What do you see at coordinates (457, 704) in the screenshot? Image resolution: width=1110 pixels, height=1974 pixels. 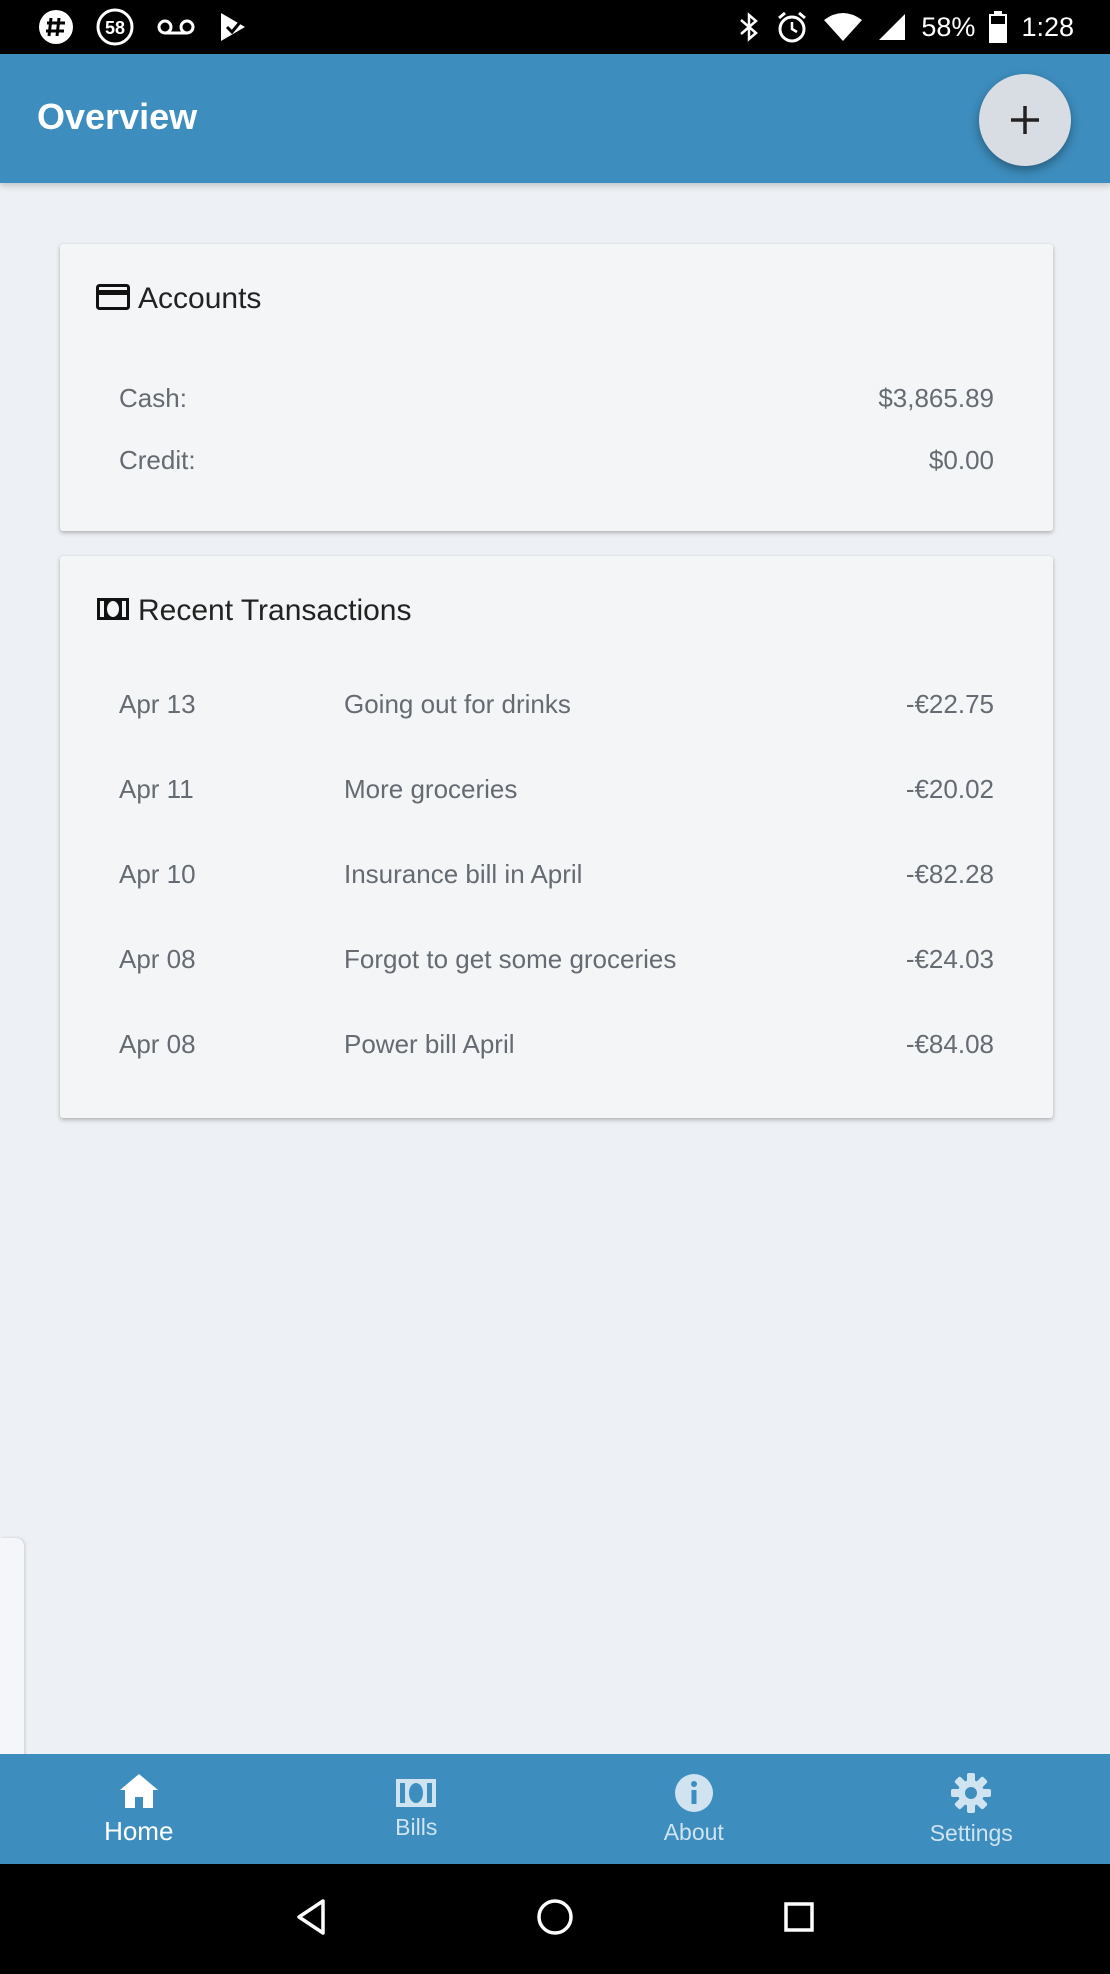 I see `transaction-description: Going out for drinks` at bounding box center [457, 704].